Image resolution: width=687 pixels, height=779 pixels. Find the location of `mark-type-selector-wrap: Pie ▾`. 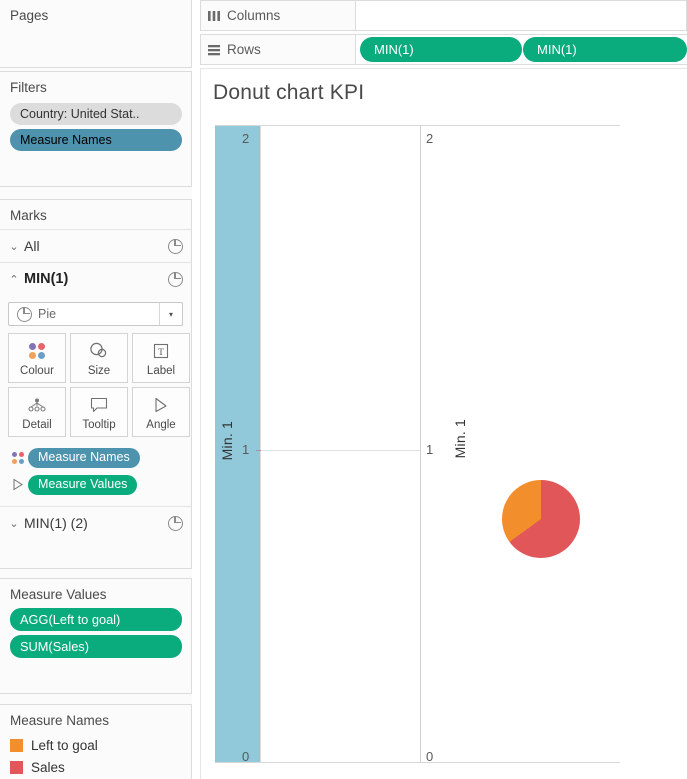

mark-type-selector-wrap: Pie ▾ is located at coordinates (95, 313).